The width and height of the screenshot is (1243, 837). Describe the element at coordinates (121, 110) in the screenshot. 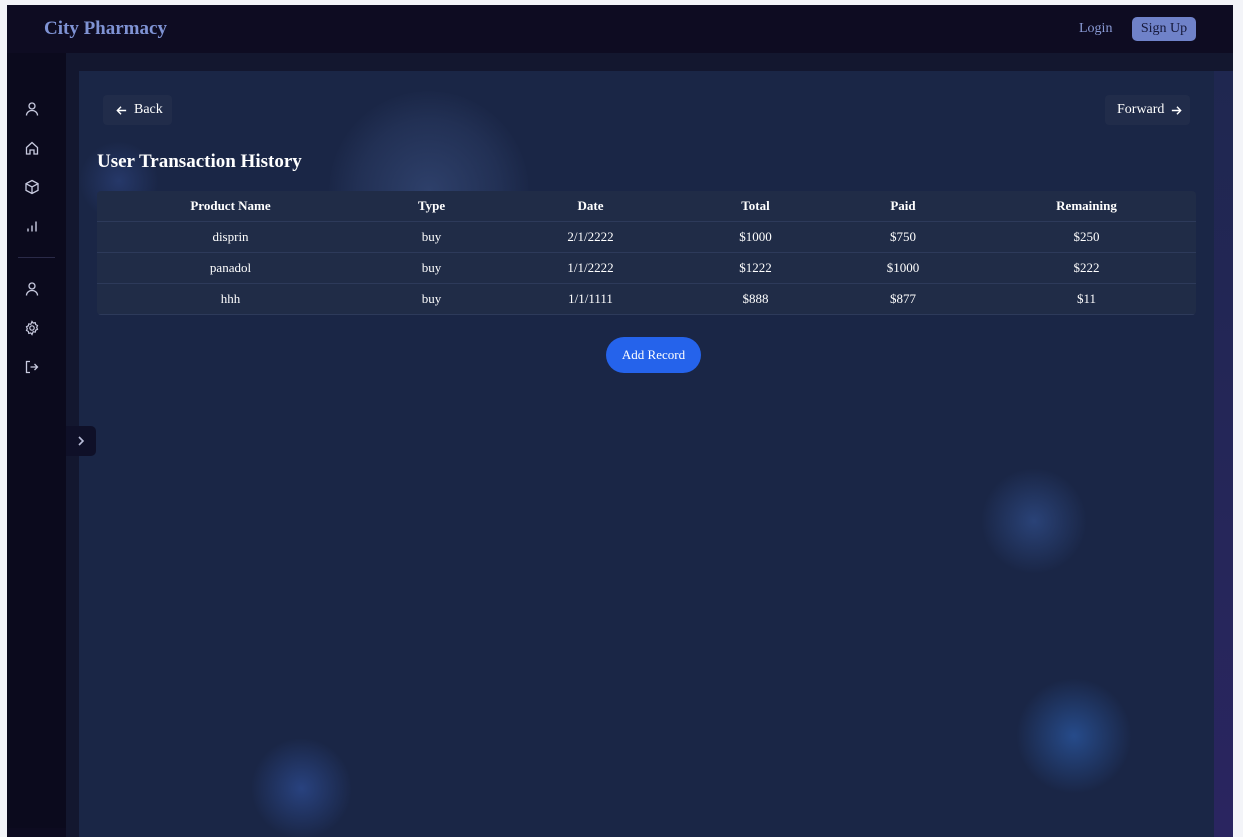

I see `arrow-left-icon` at that location.